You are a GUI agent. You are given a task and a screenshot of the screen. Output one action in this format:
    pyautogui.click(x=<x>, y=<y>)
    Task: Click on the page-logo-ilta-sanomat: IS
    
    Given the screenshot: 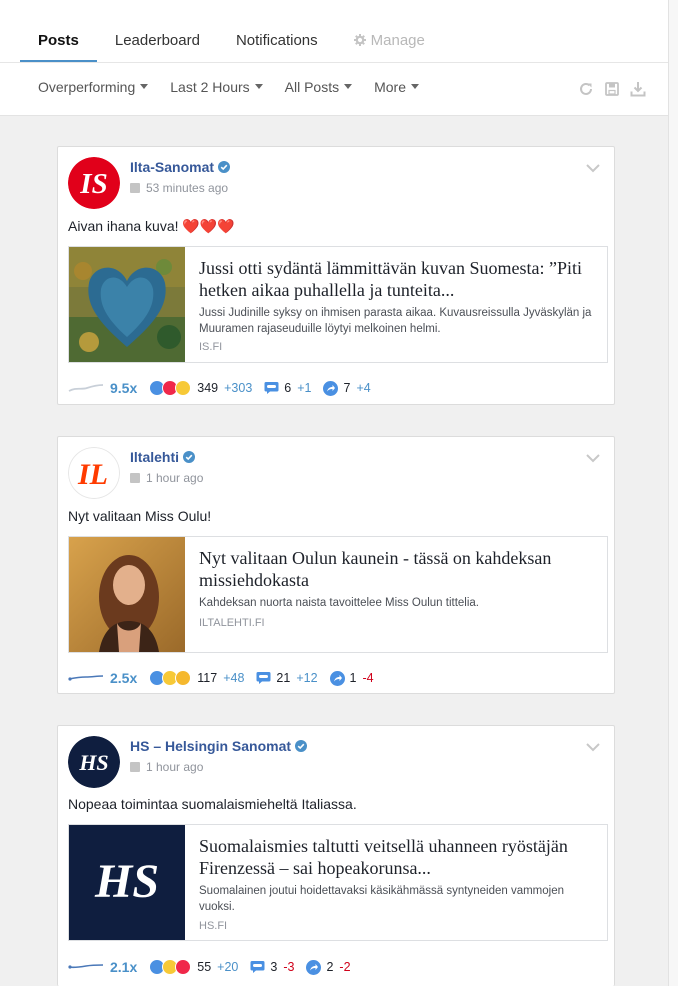 What is the action you would take?
    pyautogui.click(x=94, y=183)
    